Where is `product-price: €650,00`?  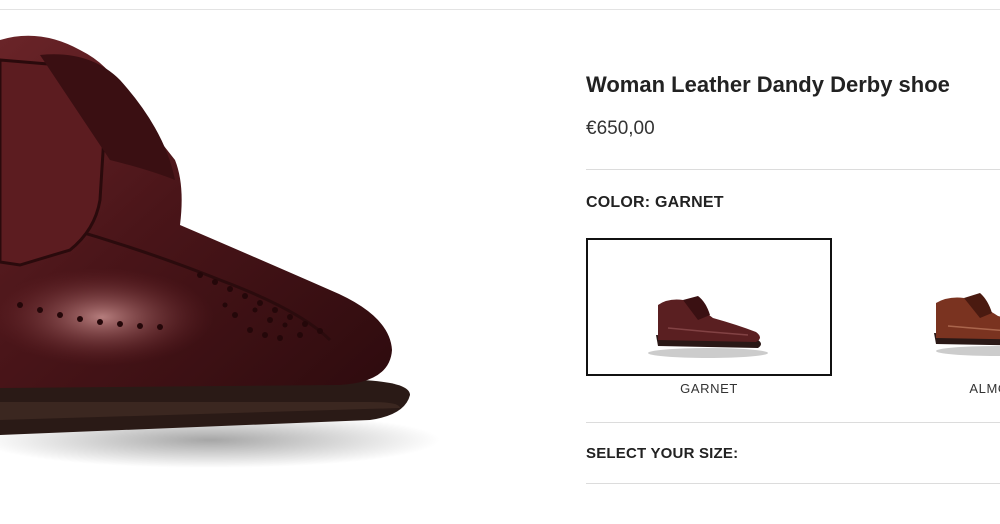 product-price: €650,00 is located at coordinates (620, 128).